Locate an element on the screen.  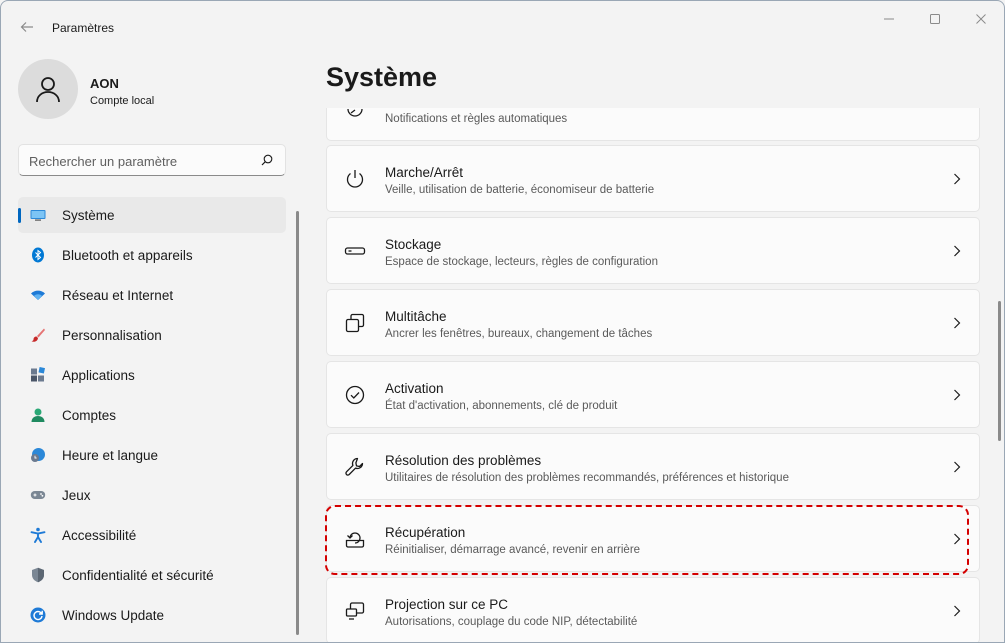
sidebar-item-personnalisation: Personnalisation is located at coordinates (152, 335).